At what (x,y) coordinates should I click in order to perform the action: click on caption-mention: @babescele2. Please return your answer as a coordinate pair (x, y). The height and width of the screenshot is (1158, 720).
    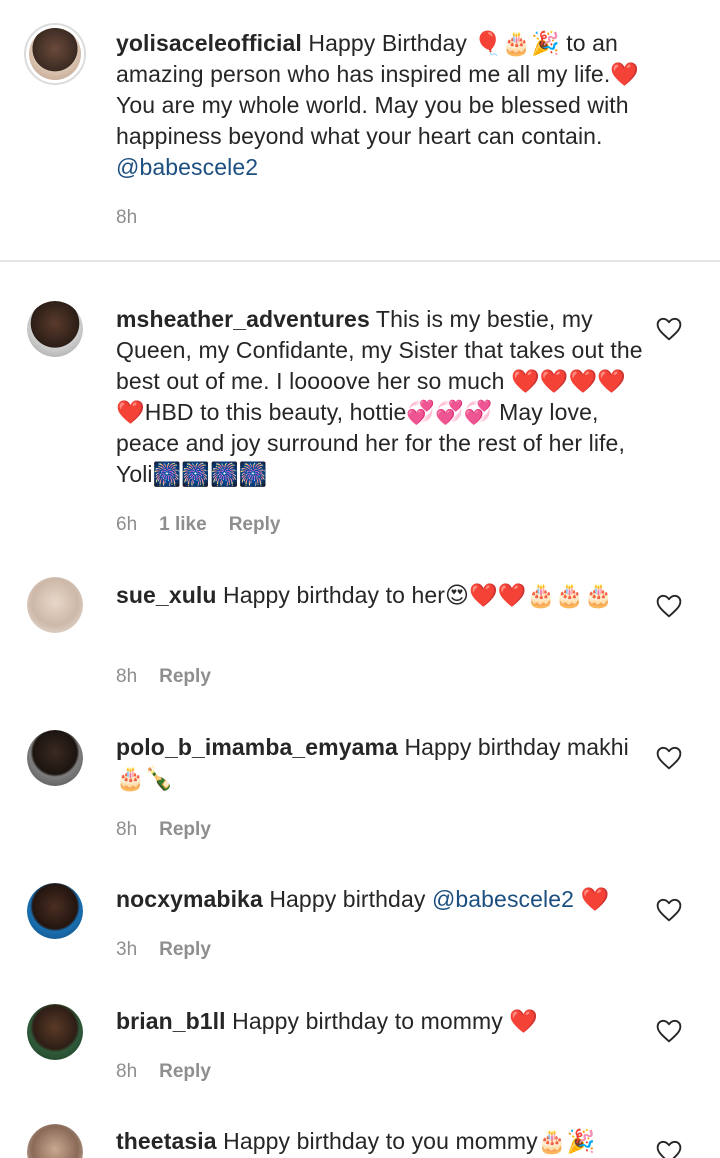
    Looking at the image, I should click on (187, 167).